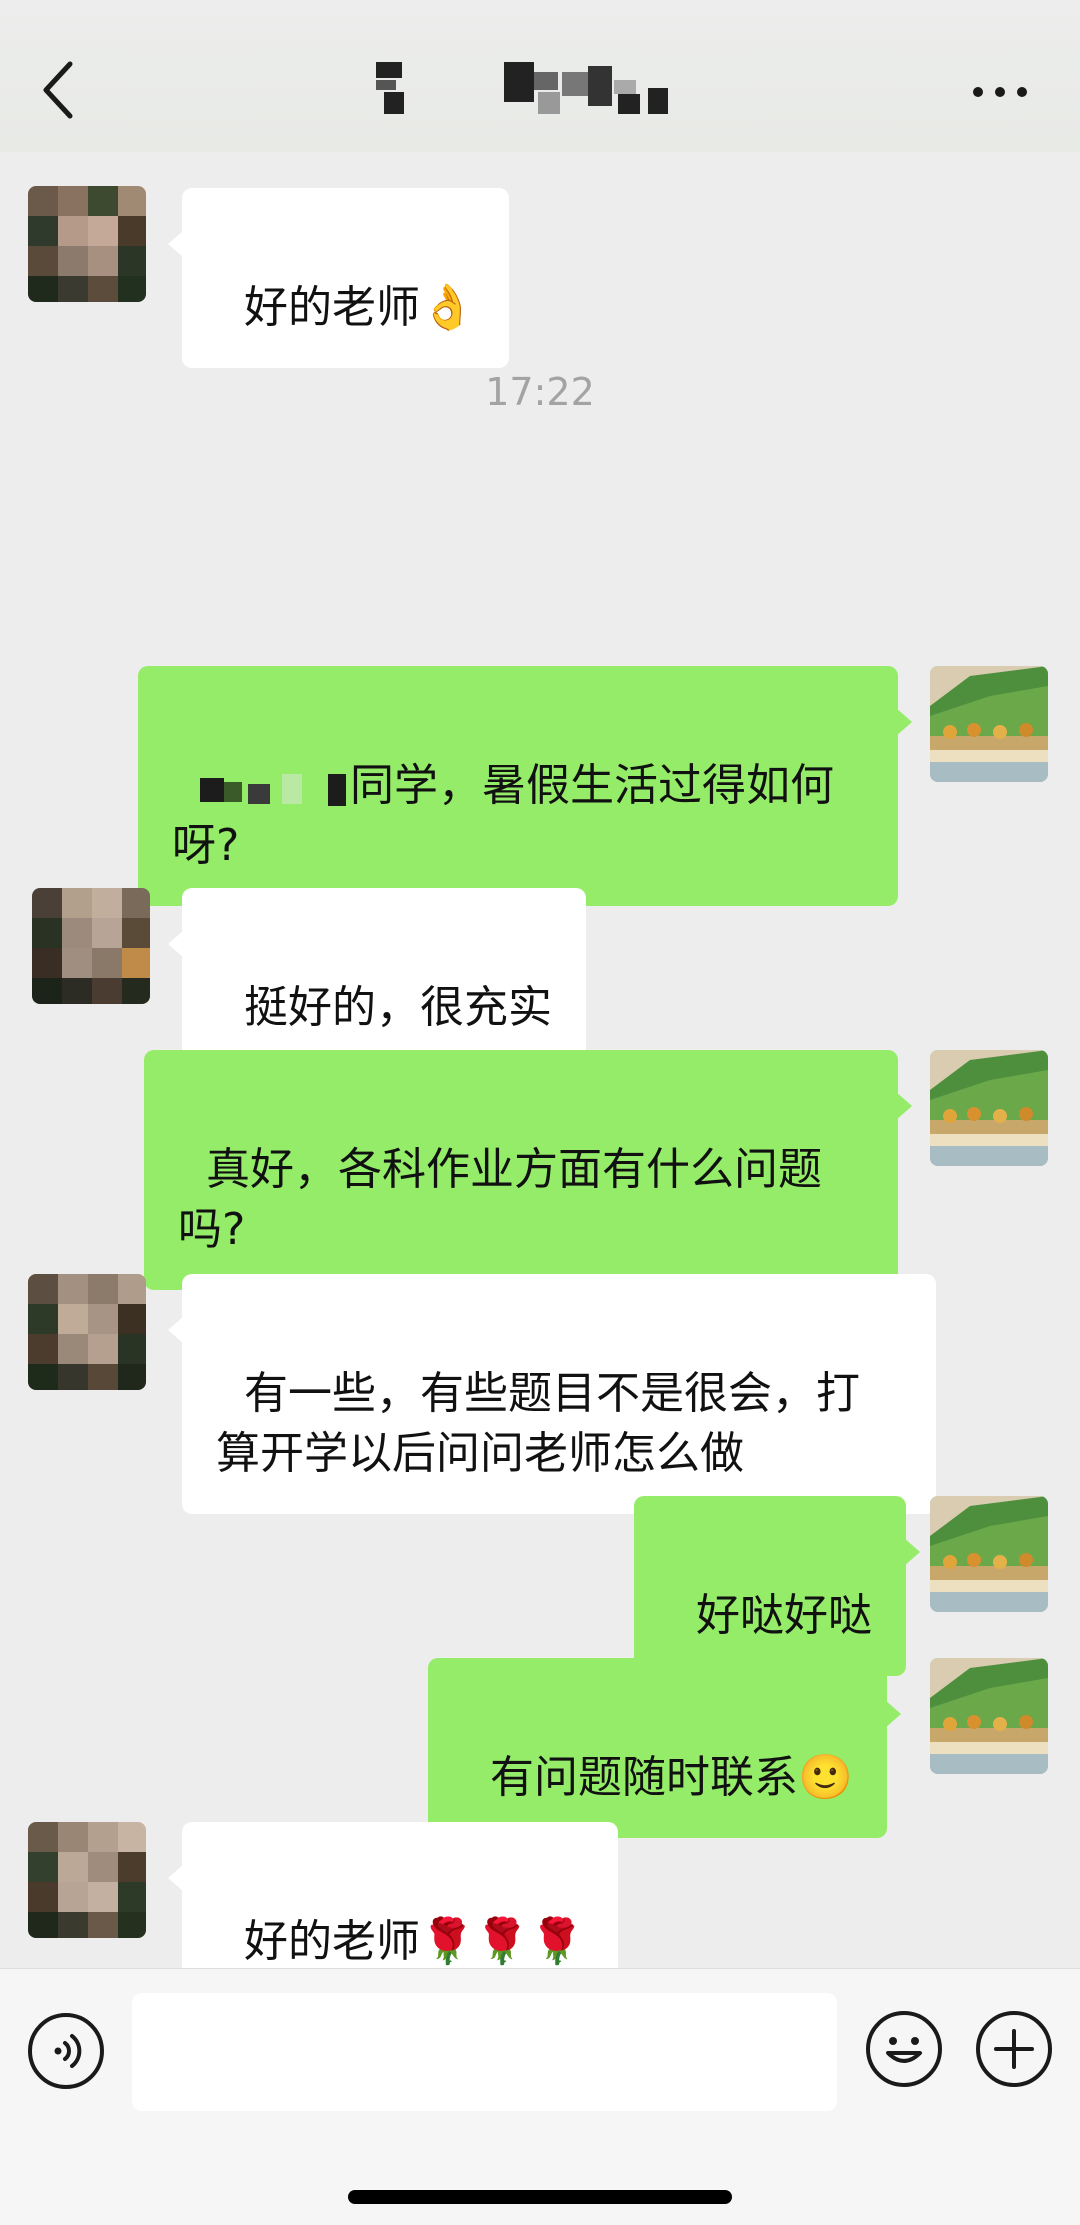  What do you see at coordinates (825, 1777) in the screenshot?
I see `smiley-emoji: 🙂` at bounding box center [825, 1777].